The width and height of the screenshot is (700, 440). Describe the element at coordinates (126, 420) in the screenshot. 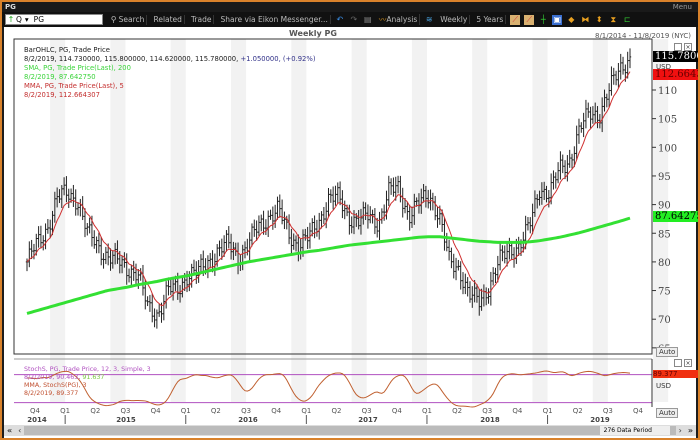

I see `year-label: 2015` at that location.